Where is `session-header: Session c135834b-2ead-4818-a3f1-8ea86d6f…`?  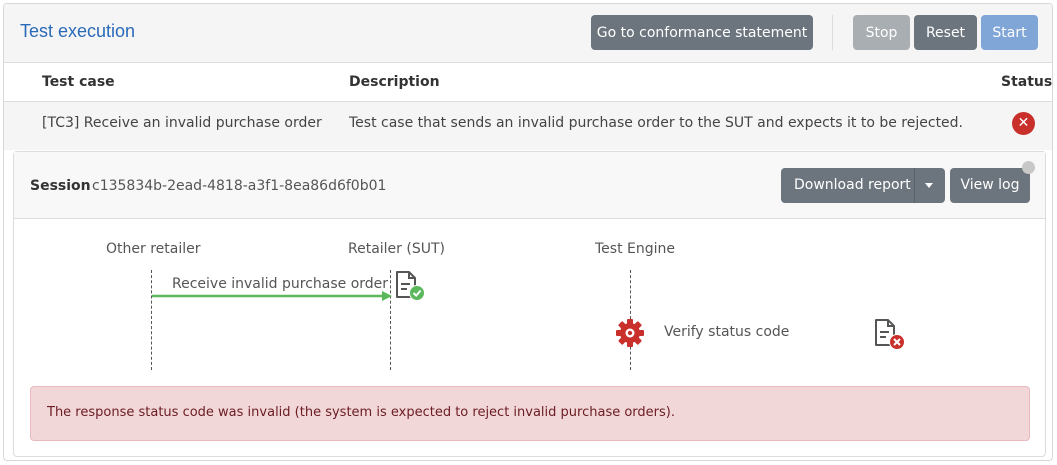
session-header: Session c135834b-2ead-4818-a3f1-8ea86d6f… is located at coordinates (529, 185).